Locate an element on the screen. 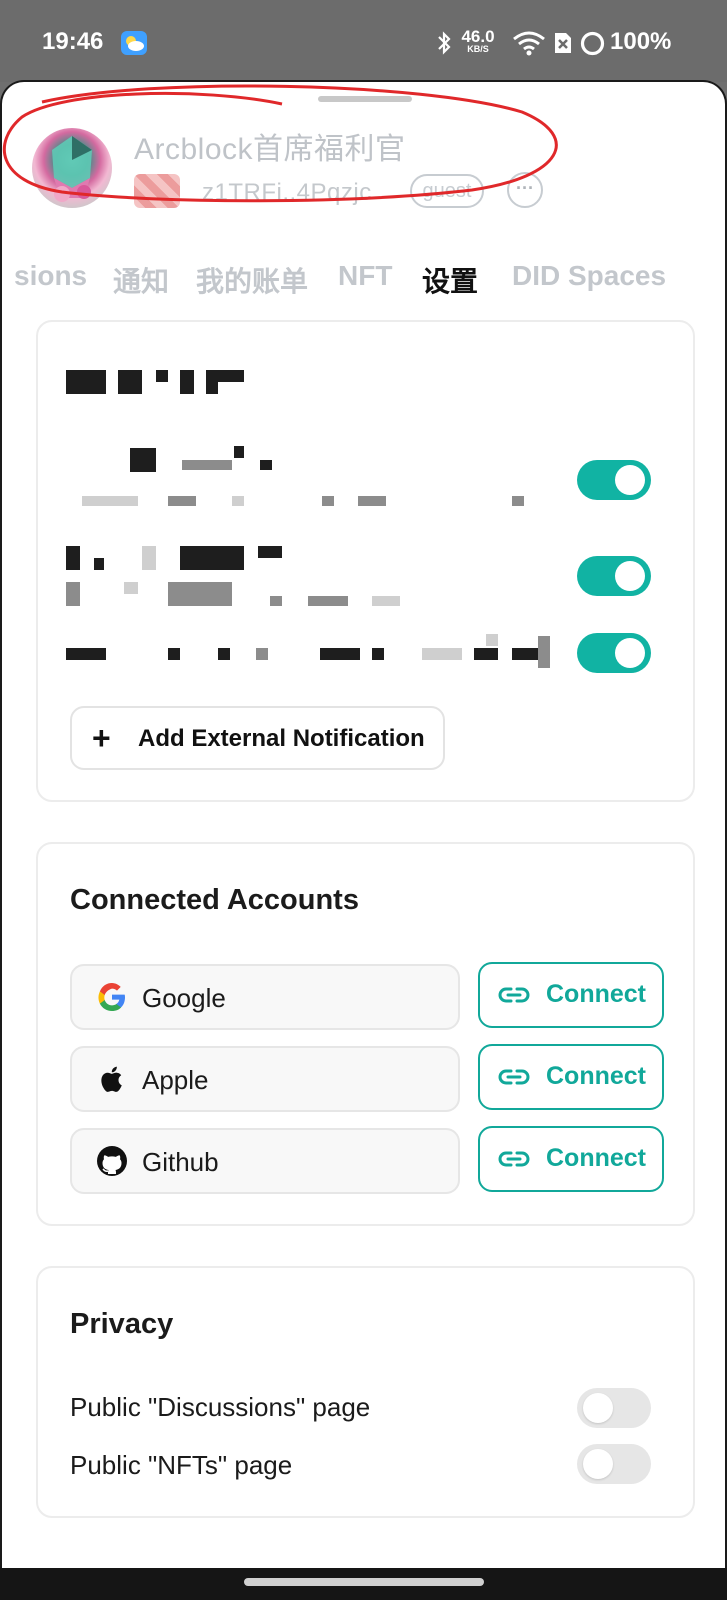 The width and height of the screenshot is (727, 1600). battery-icon is located at coordinates (592, 43).